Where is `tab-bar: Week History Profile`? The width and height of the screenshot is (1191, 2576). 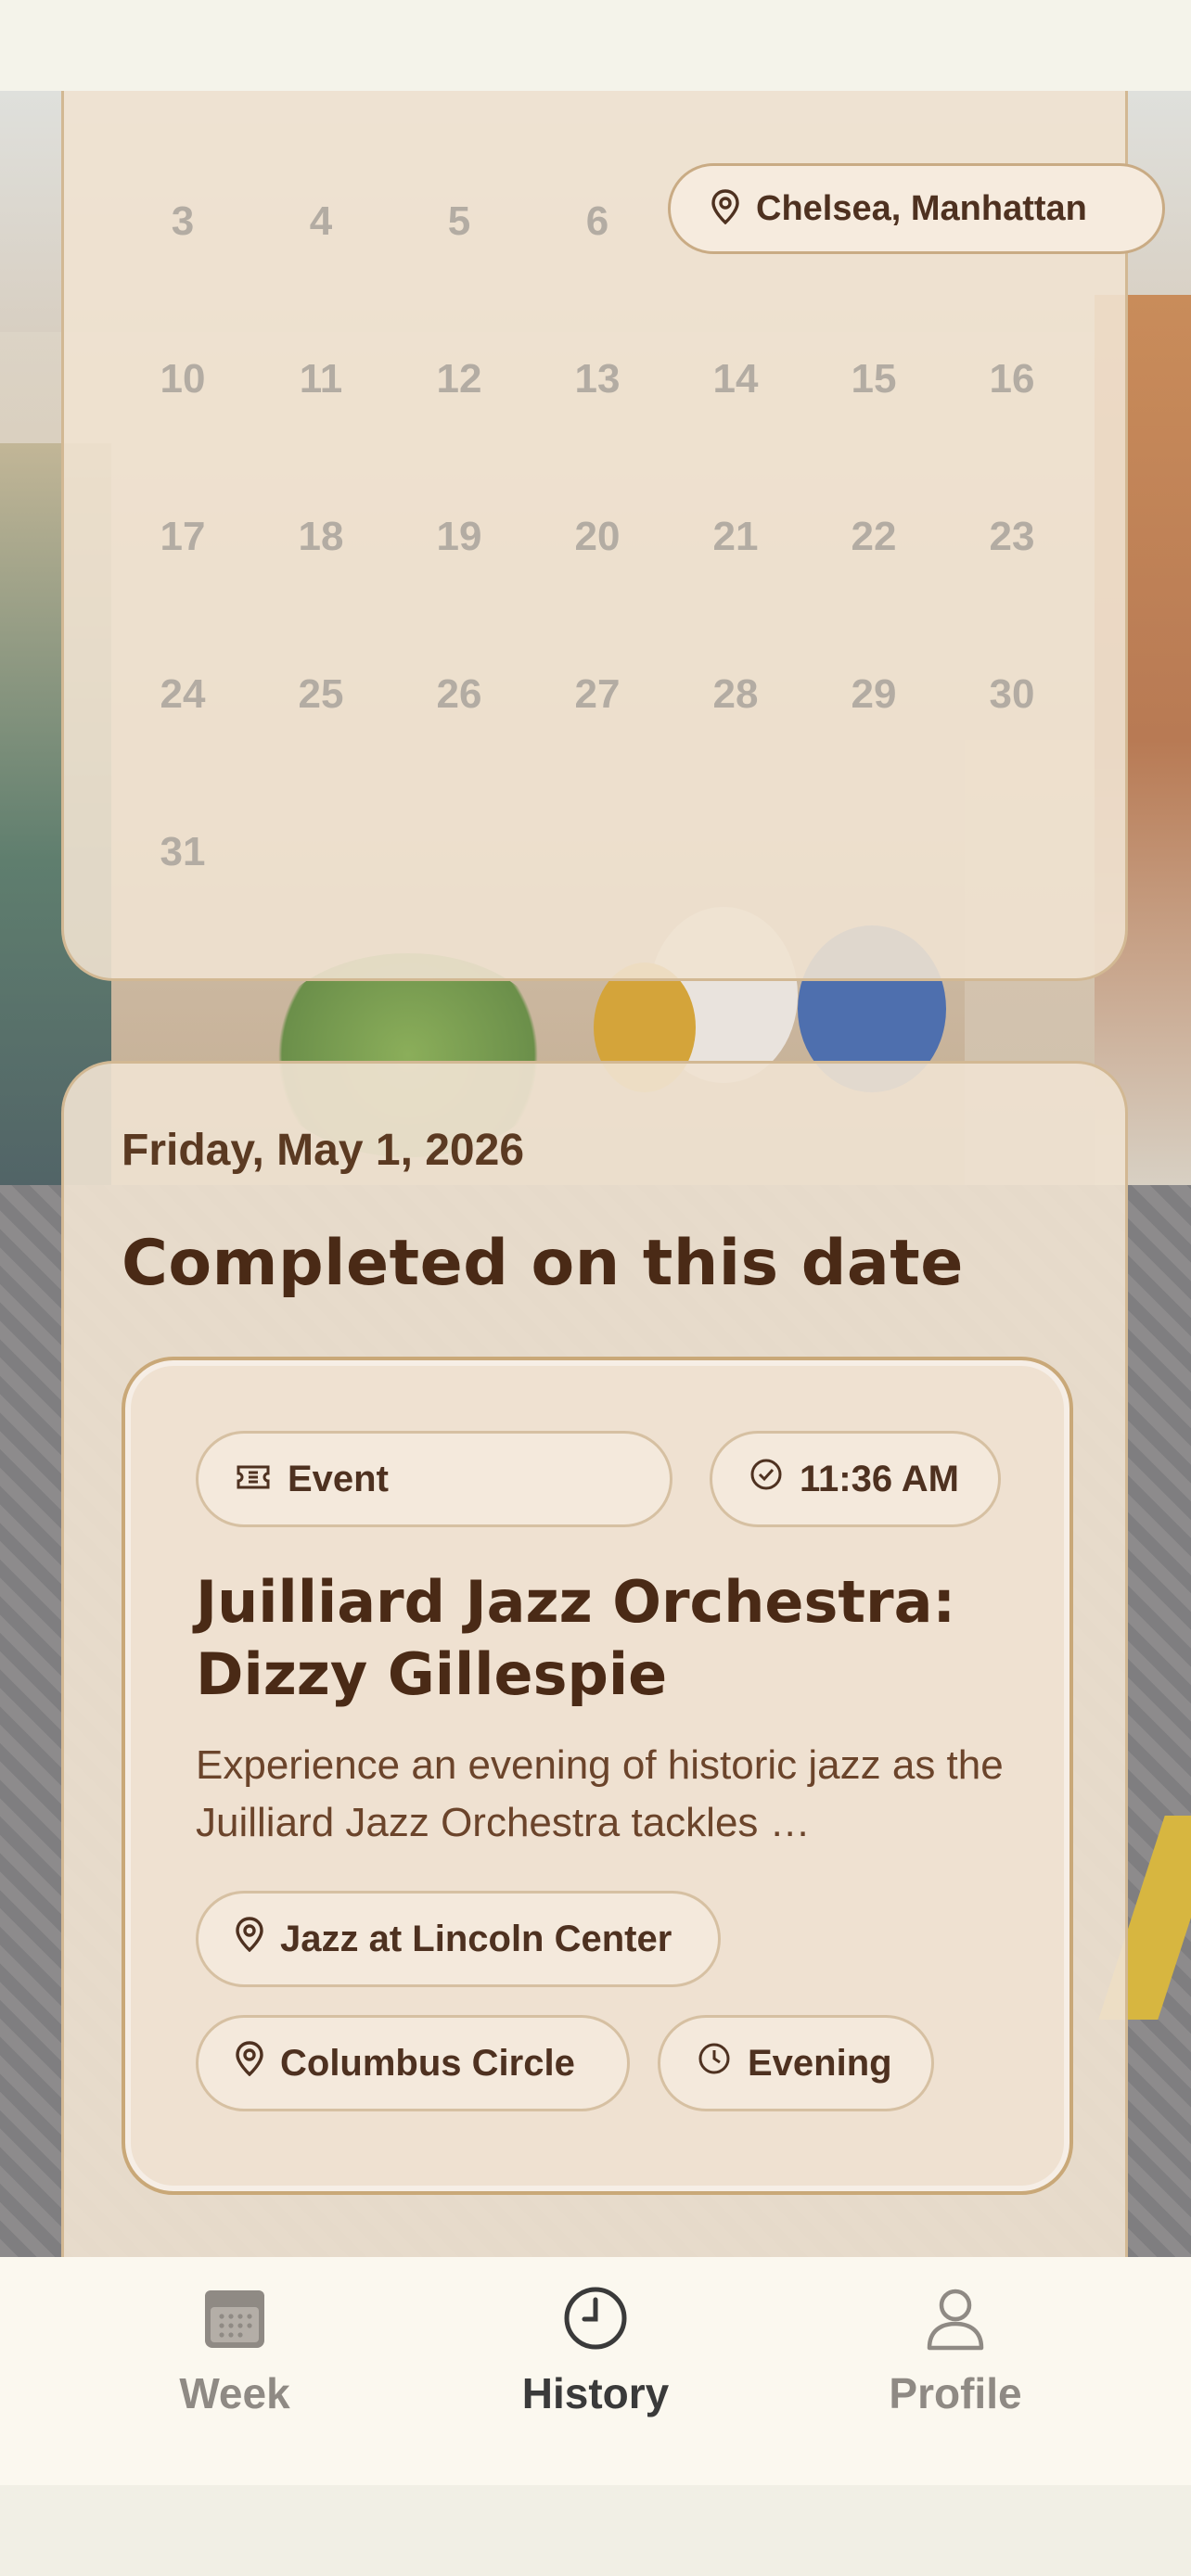
tab-bar: Week History Profile is located at coordinates (595, 2371).